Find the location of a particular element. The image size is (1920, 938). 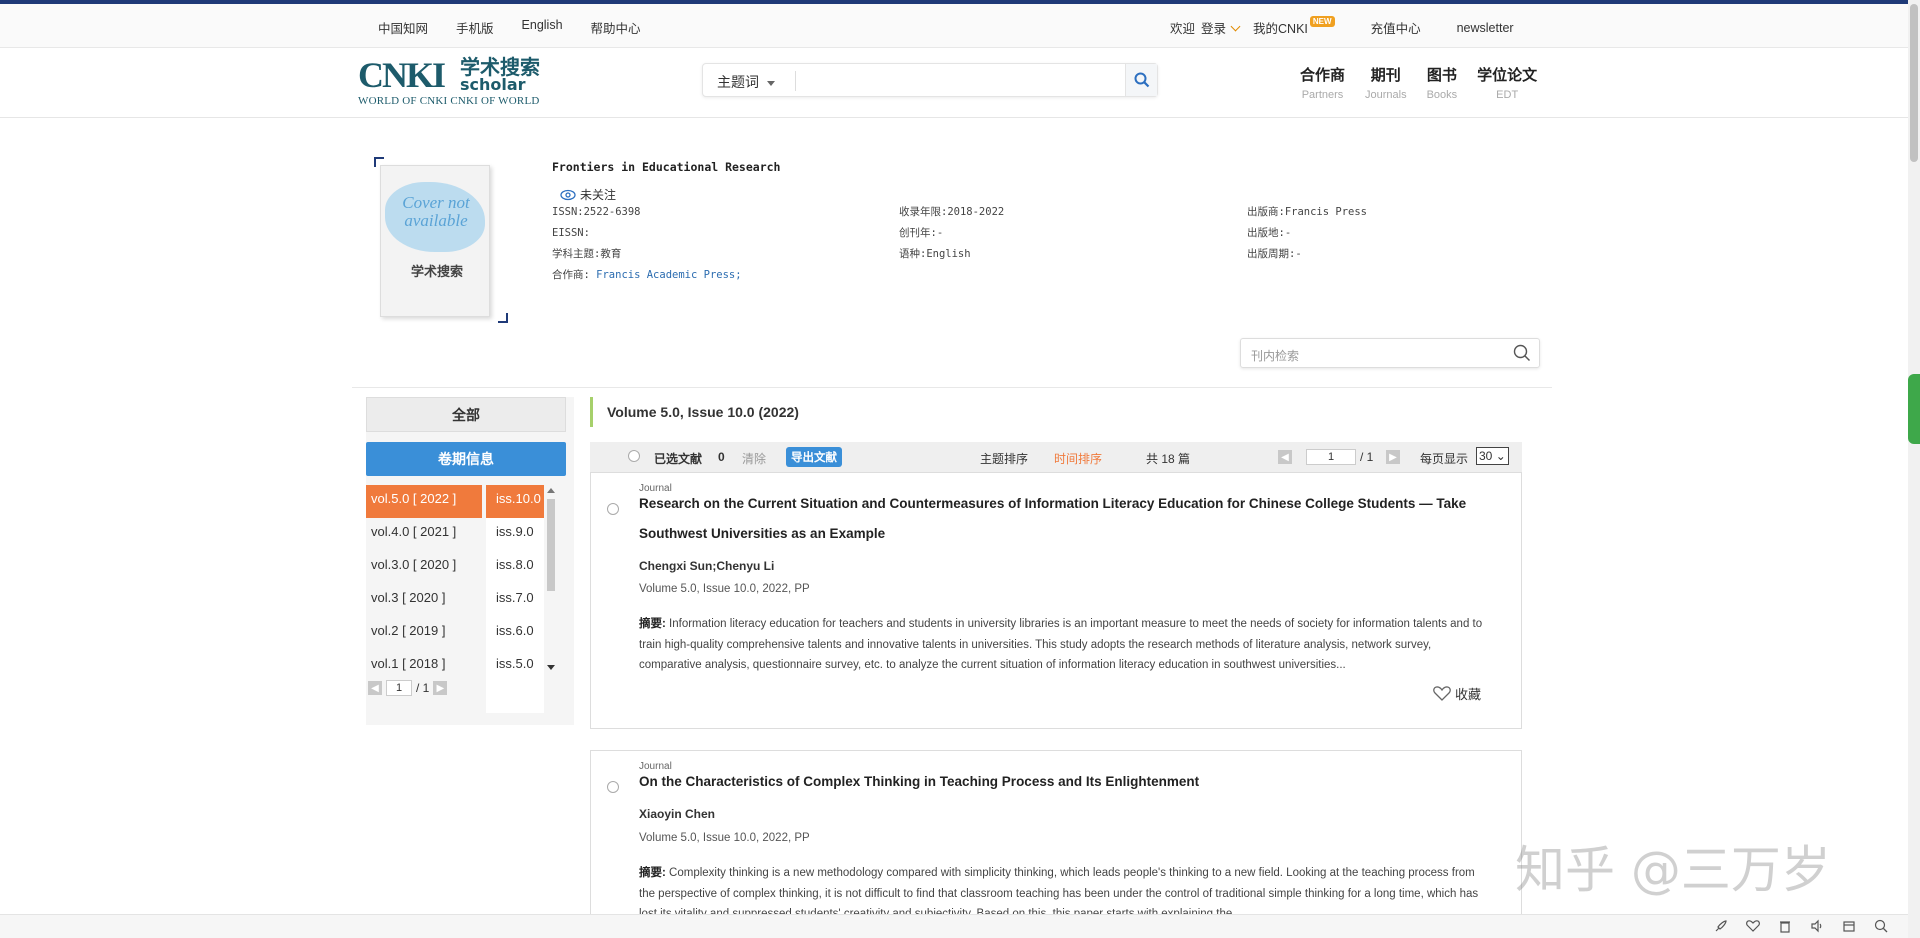

select-all-radio is located at coordinates (634, 456).